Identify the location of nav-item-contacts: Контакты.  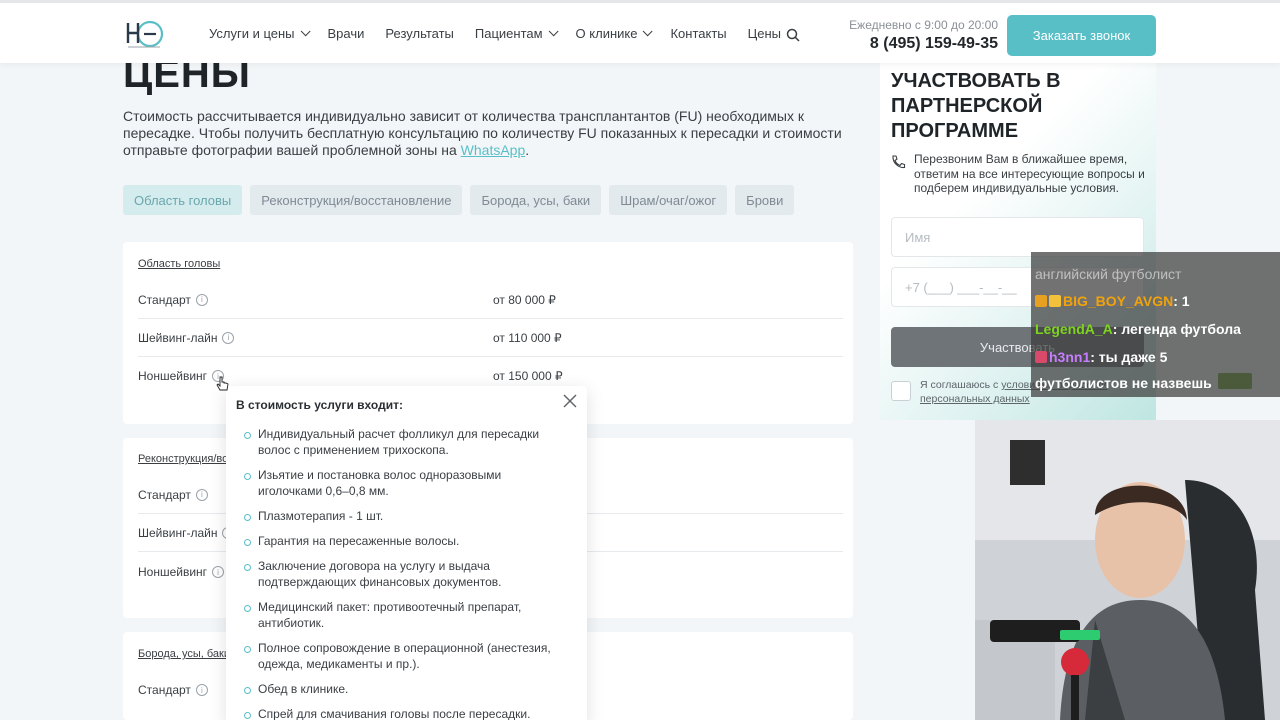
(698, 33).